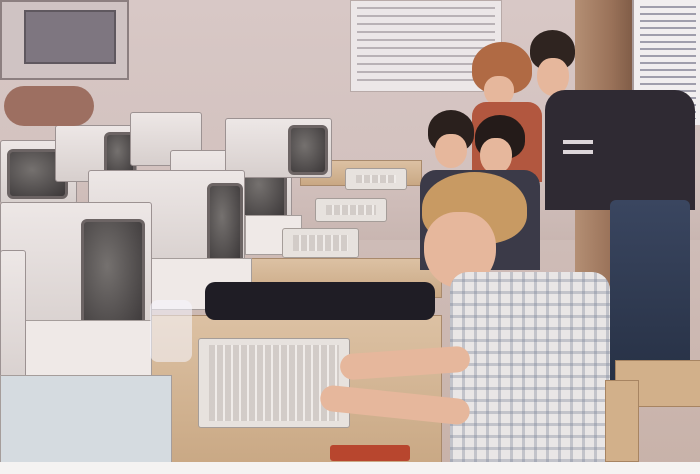  Describe the element at coordinates (278, 148) in the screenshot. I see `monitor-center-back` at that location.